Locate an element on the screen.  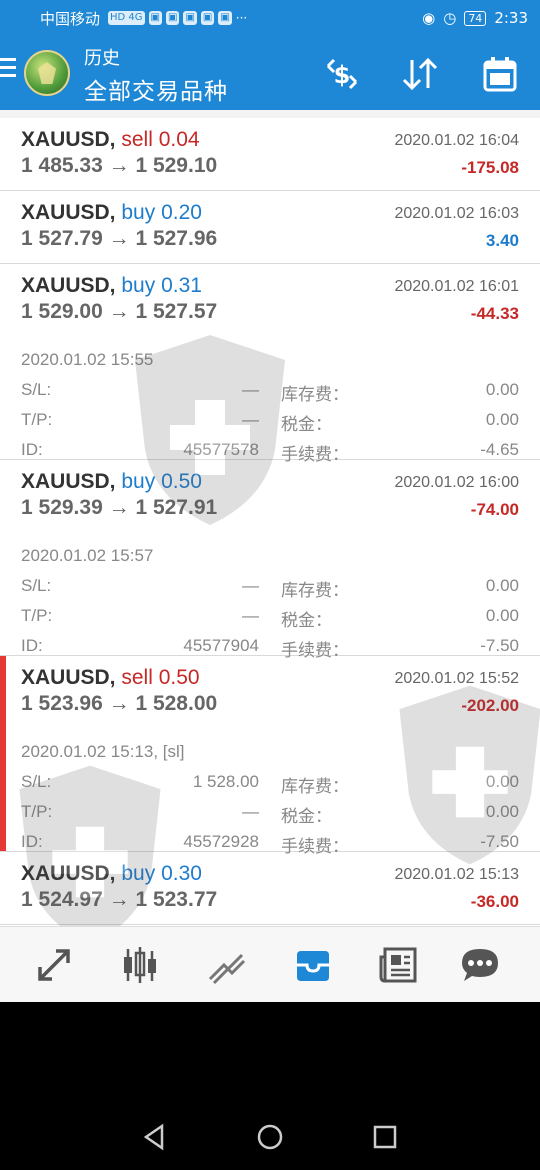
price-open: 1 523.96 is located at coordinates (62, 703).